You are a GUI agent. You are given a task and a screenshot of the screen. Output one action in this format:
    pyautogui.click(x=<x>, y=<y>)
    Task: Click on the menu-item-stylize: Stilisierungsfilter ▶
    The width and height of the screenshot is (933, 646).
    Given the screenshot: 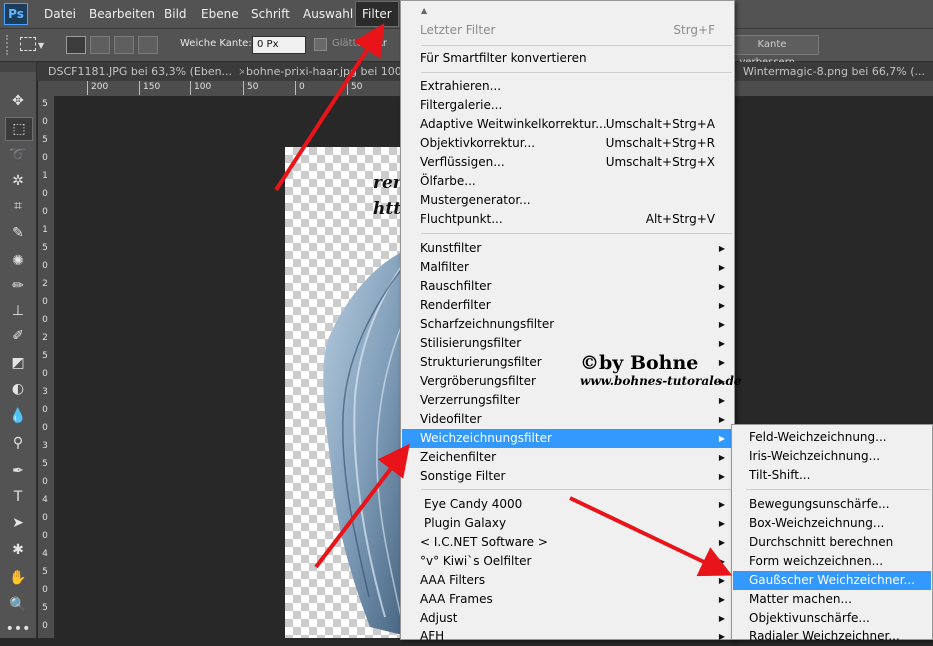 What is the action you would take?
    pyautogui.click(x=567, y=343)
    